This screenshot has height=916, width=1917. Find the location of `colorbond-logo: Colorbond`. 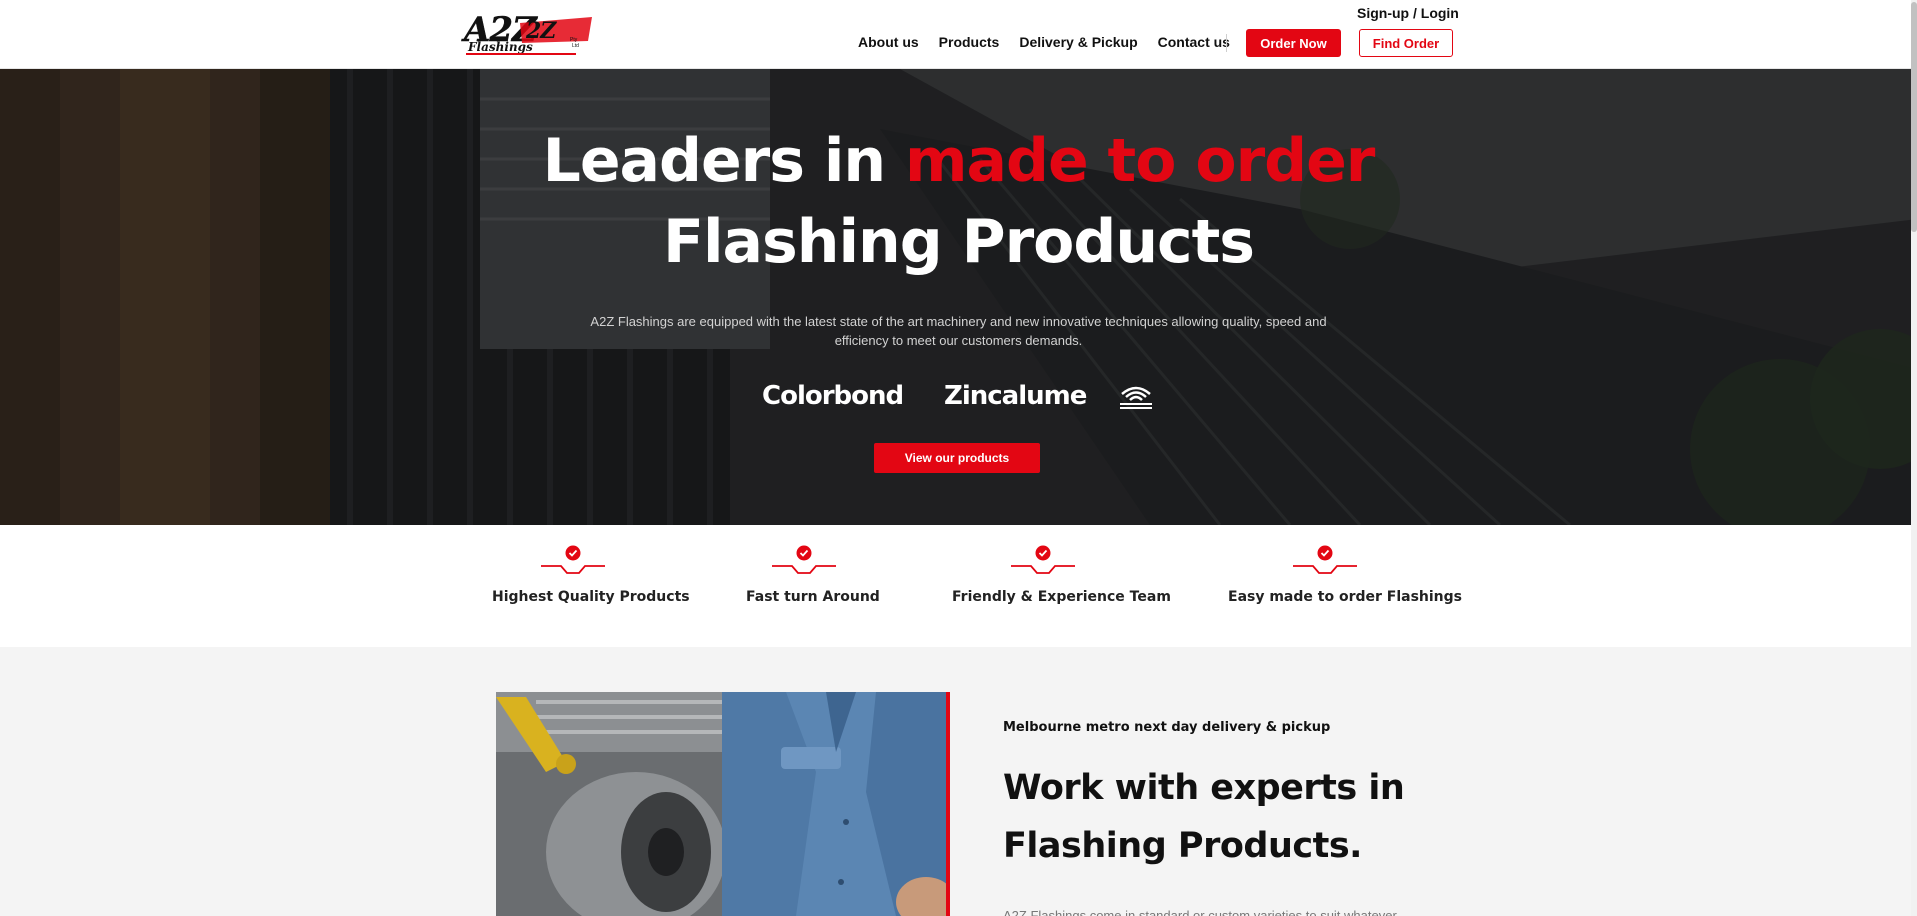

colorbond-logo: Colorbond is located at coordinates (833, 396).